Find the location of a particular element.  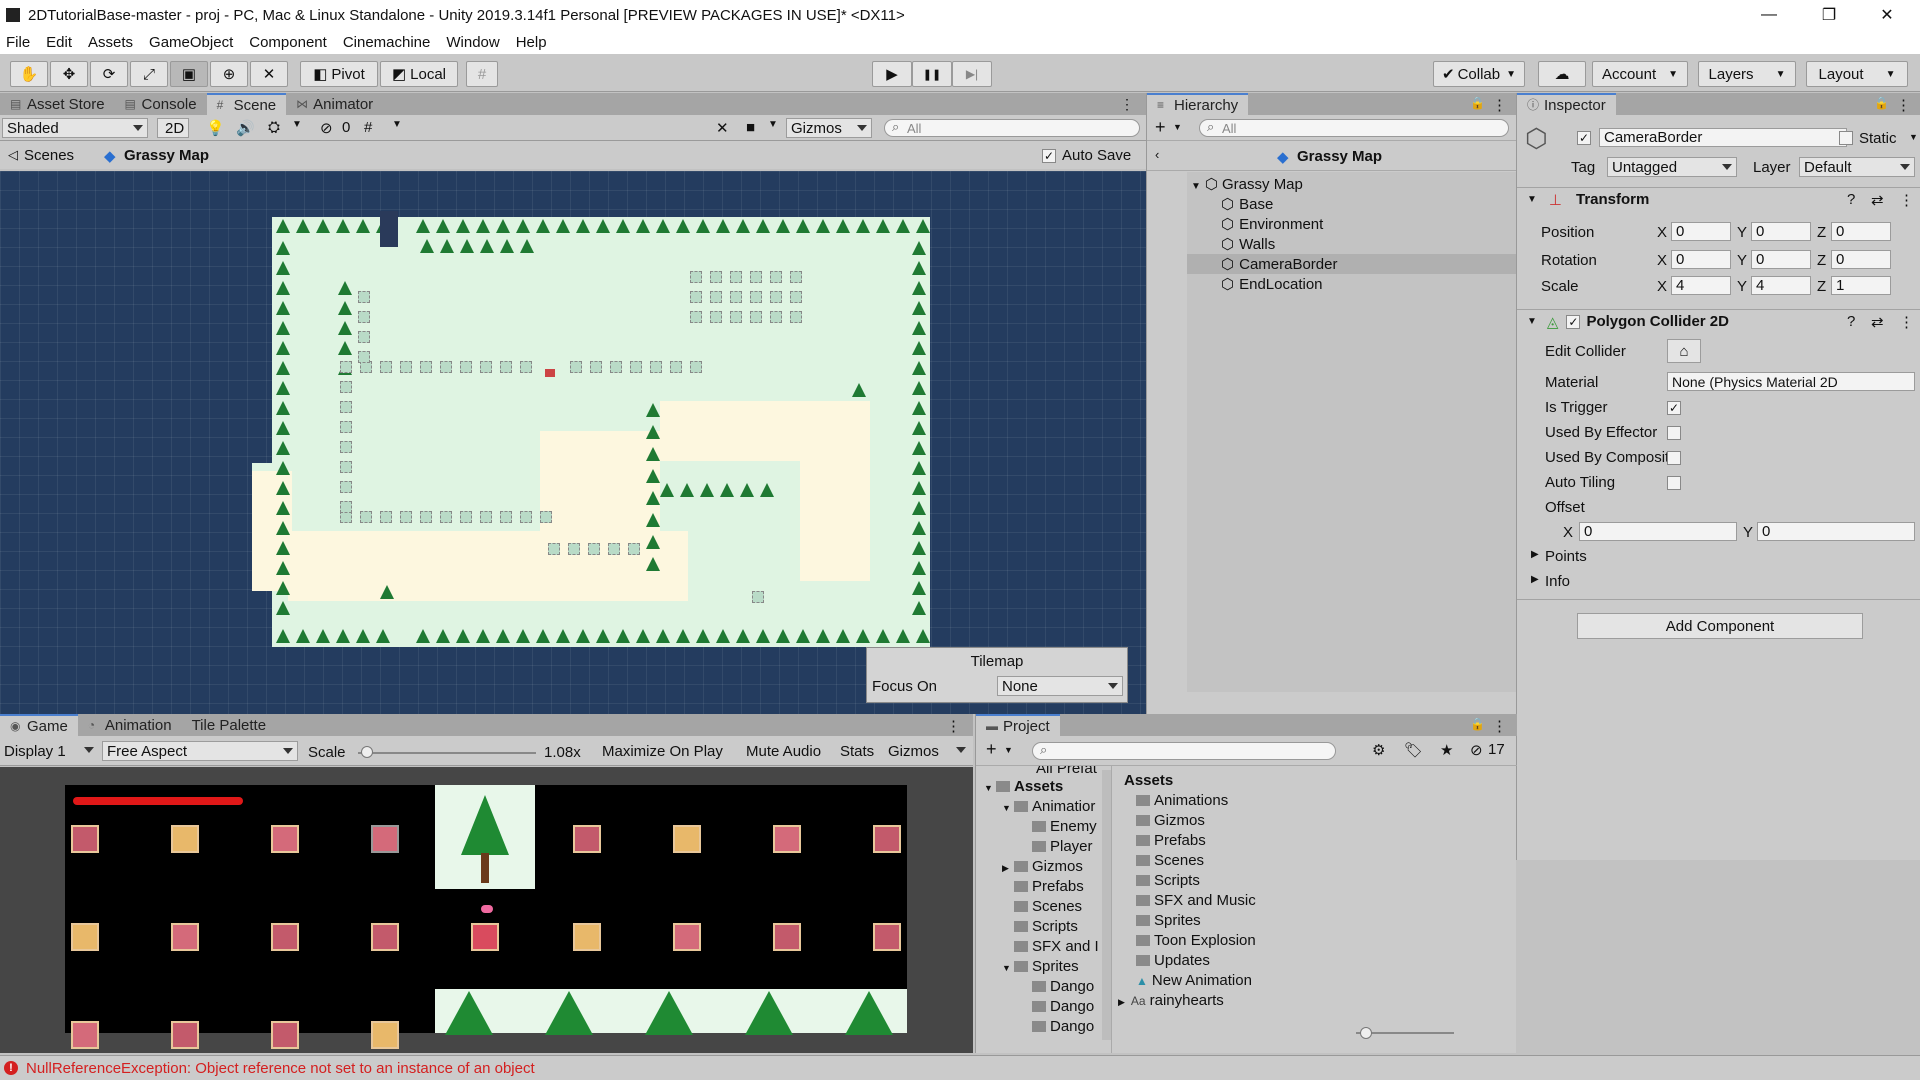

layout-dropdown: Layout ▼ is located at coordinates (1857, 74).